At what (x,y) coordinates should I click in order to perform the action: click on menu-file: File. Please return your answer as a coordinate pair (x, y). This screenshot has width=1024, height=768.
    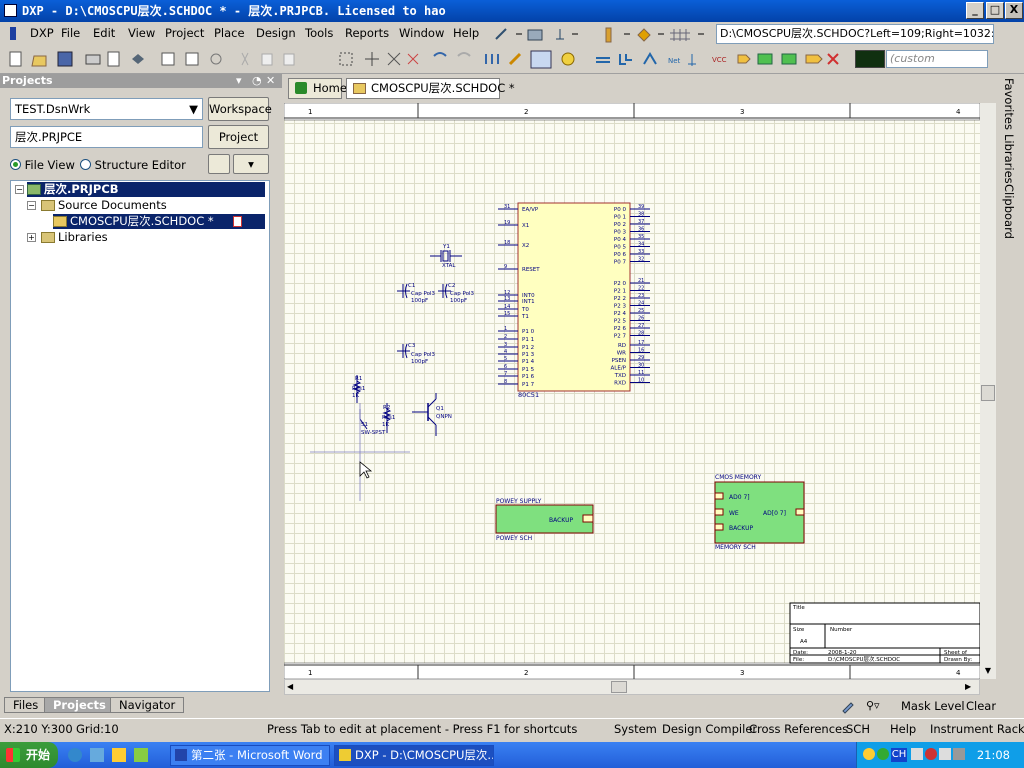
    Looking at the image, I should click on (70, 33).